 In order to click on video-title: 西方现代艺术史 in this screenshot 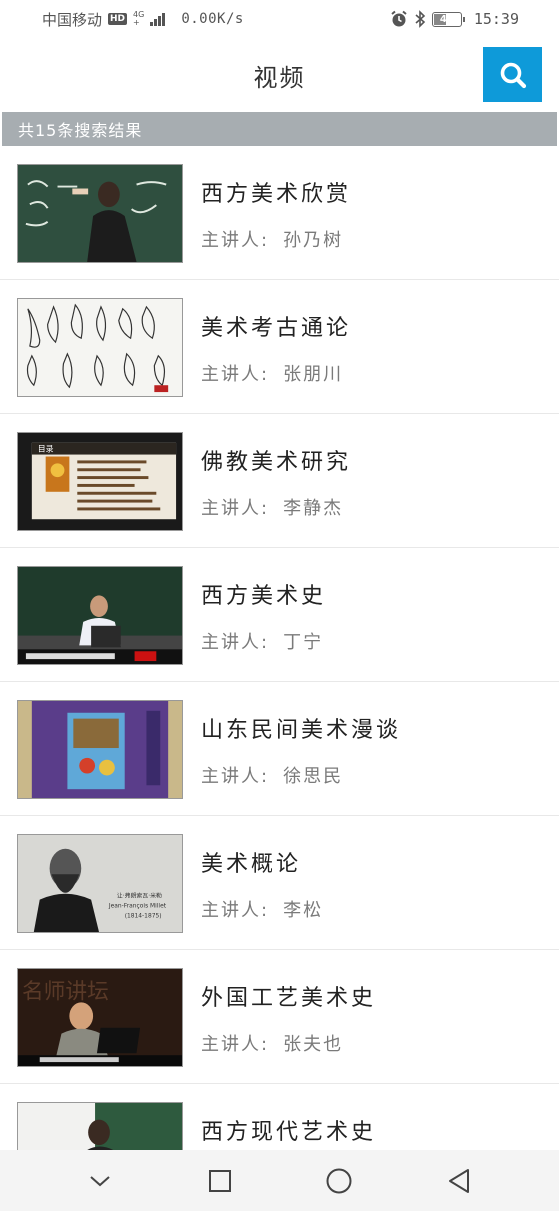, I will do `click(288, 1130)`.